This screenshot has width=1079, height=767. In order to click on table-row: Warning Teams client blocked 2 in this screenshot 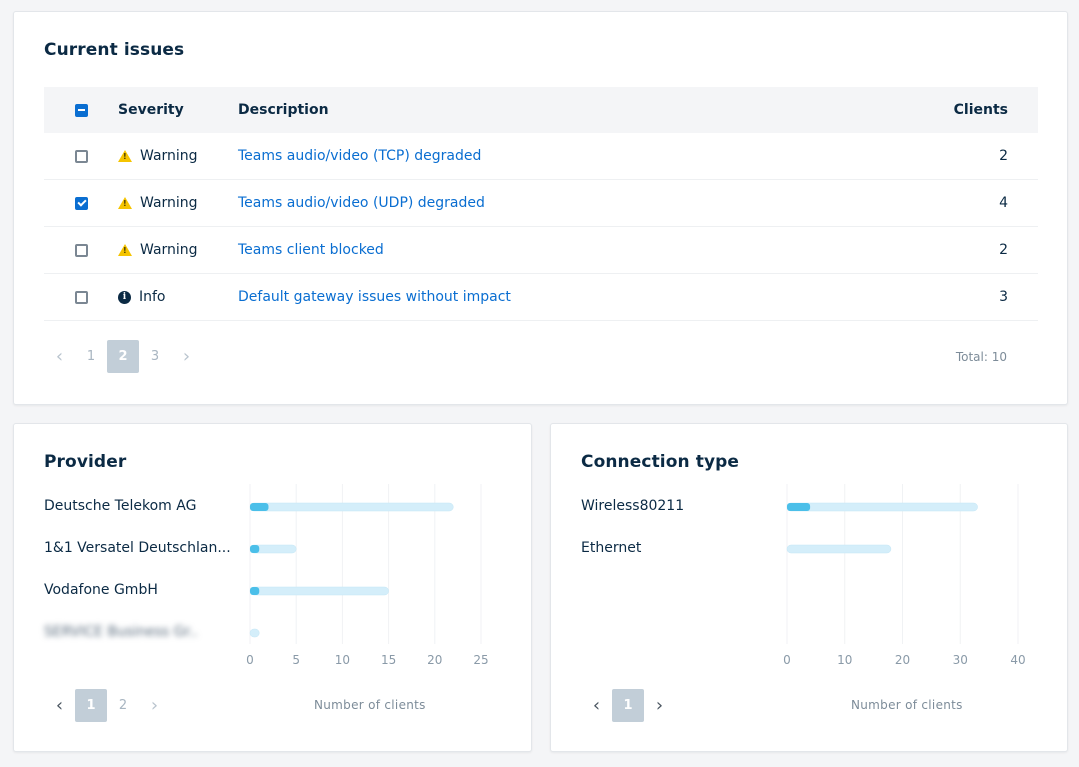, I will do `click(541, 250)`.